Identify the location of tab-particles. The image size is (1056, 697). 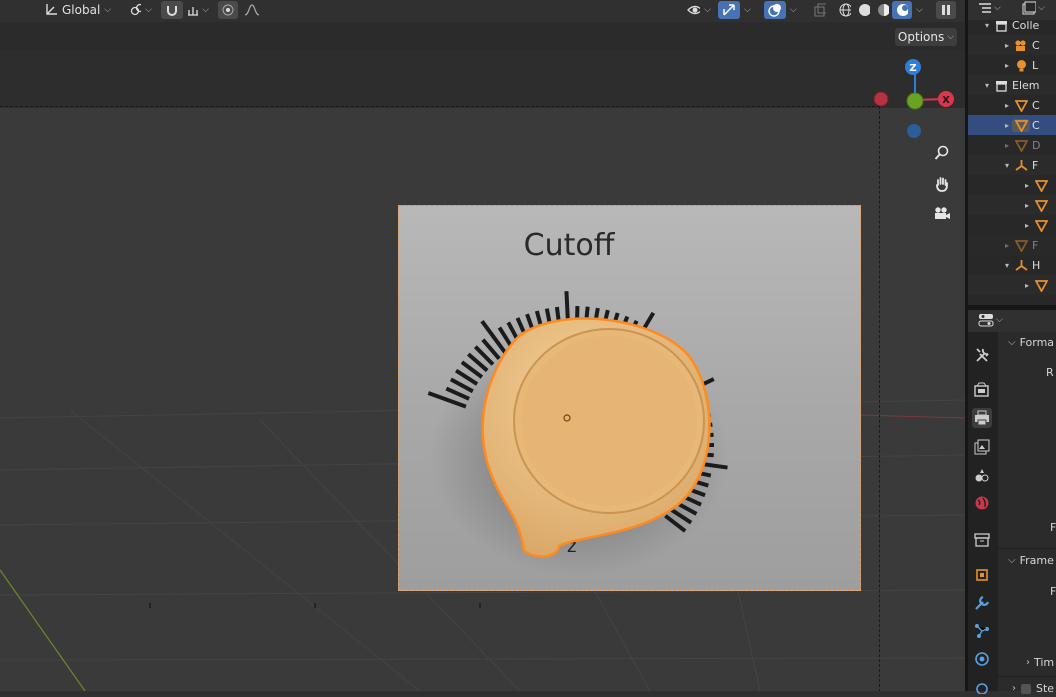
(982, 631).